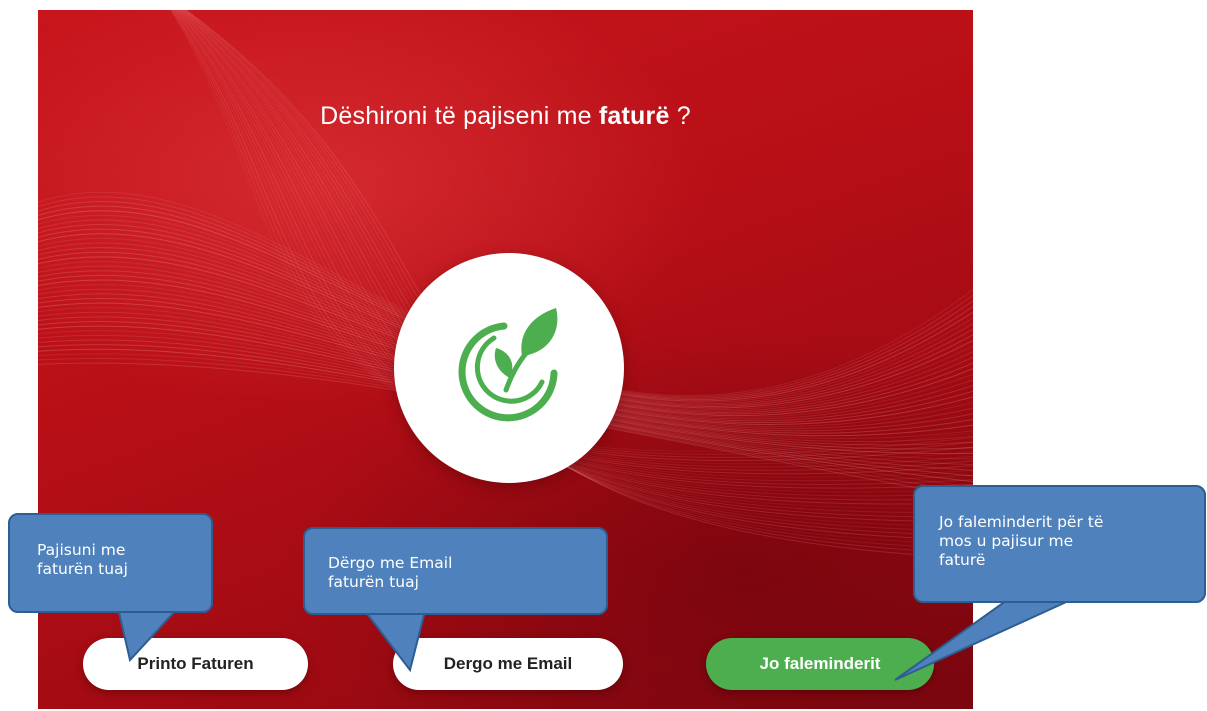 Image resolution: width=1207 pixels, height=711 pixels. Describe the element at coordinates (634, 116) in the screenshot. I see `question-bold-word: faturë` at that location.